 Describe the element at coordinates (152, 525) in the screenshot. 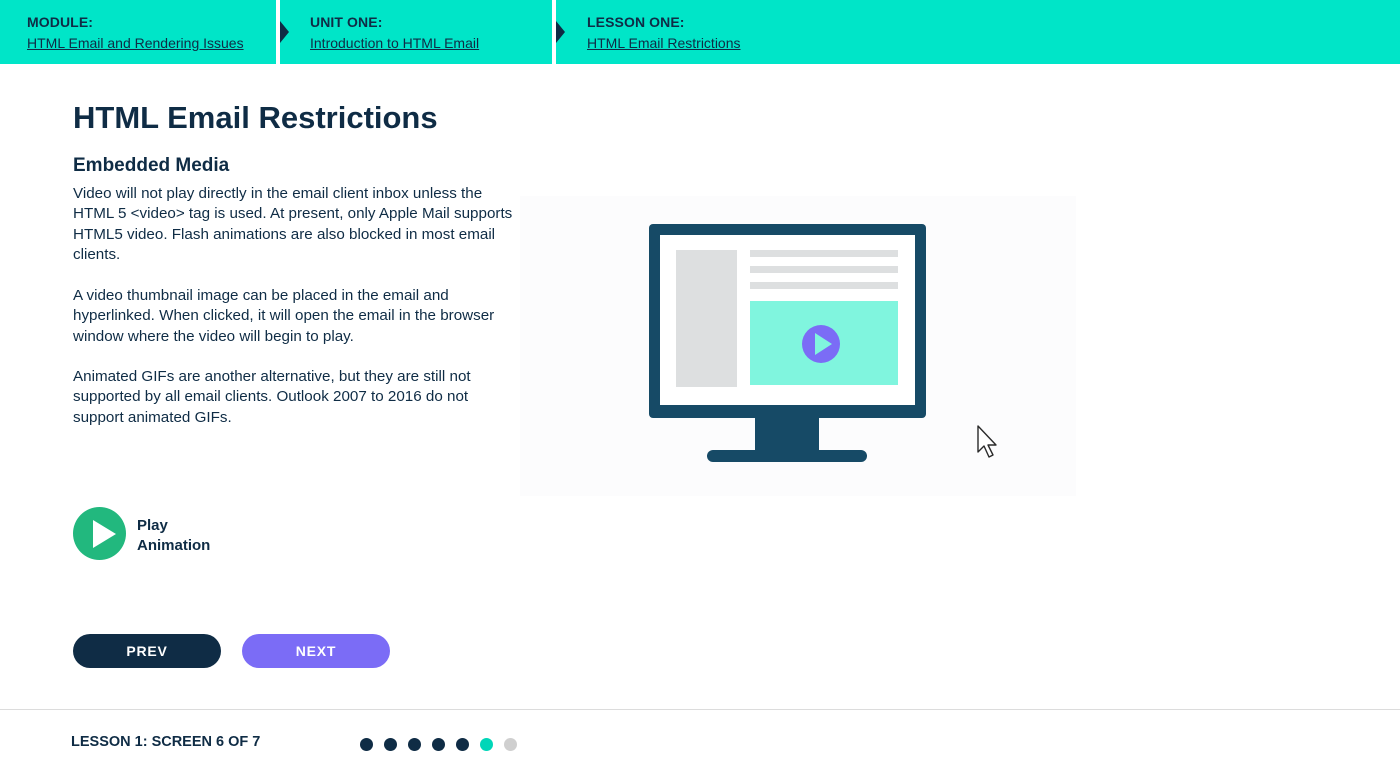

I see `play-animation-label-line1: Play` at that location.